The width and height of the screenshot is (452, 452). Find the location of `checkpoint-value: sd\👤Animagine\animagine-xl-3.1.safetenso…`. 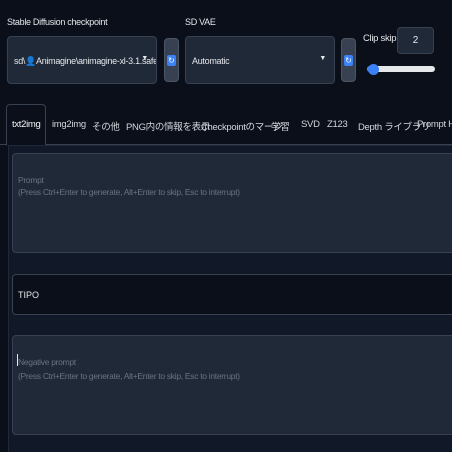

checkpoint-value: sd\👤Animagine\animagine-xl-3.1.safetenso… is located at coordinates (85, 61).